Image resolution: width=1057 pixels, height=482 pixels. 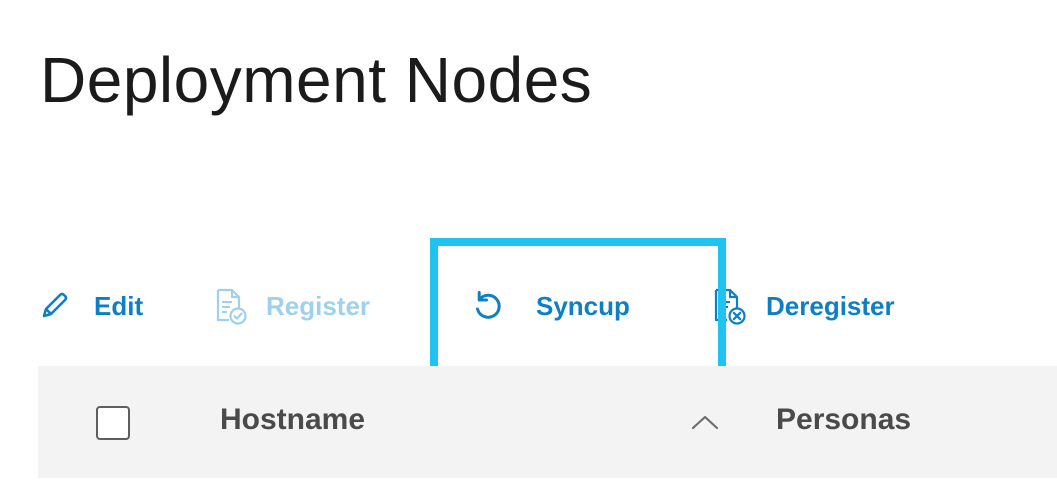 I want to click on column-header-personas: Personas, so click(x=843, y=420).